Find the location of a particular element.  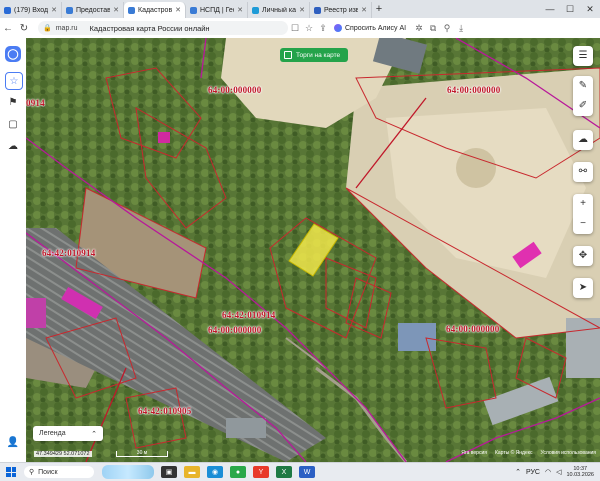

tab-inbox: (179) Входящие - ✕ is located at coordinates (31, 10).